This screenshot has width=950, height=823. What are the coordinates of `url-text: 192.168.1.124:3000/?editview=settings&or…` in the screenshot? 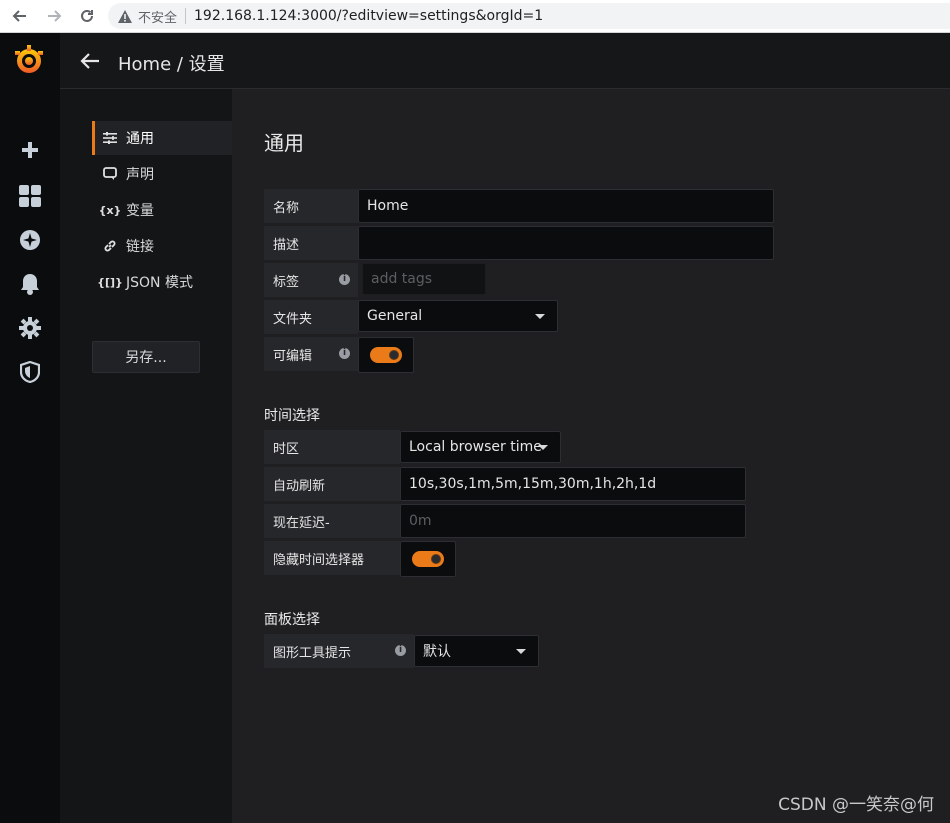 It's located at (369, 16).